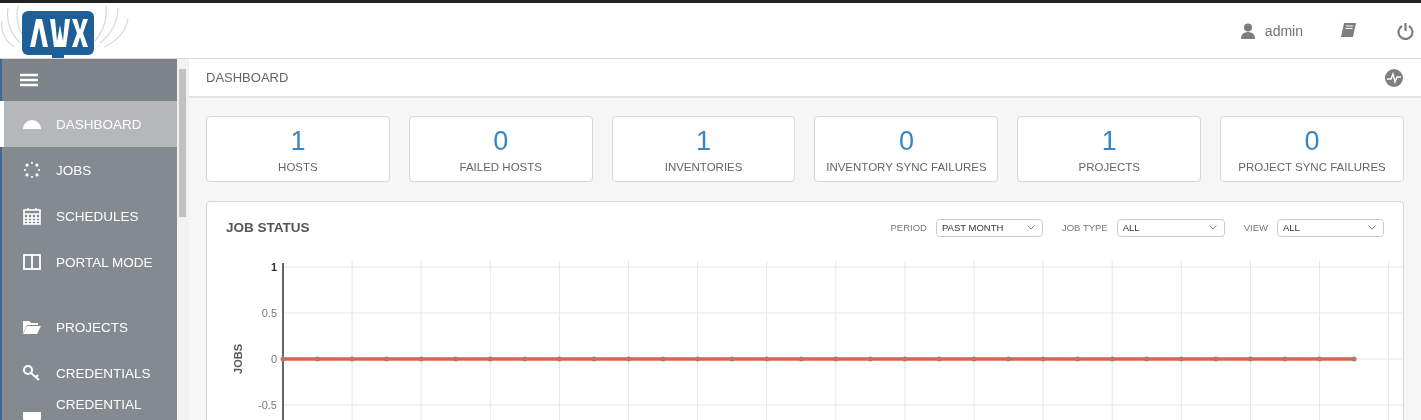 The width and height of the screenshot is (1421, 420). What do you see at coordinates (238, 359) in the screenshot?
I see `y-axis-label: JOBS` at bounding box center [238, 359].